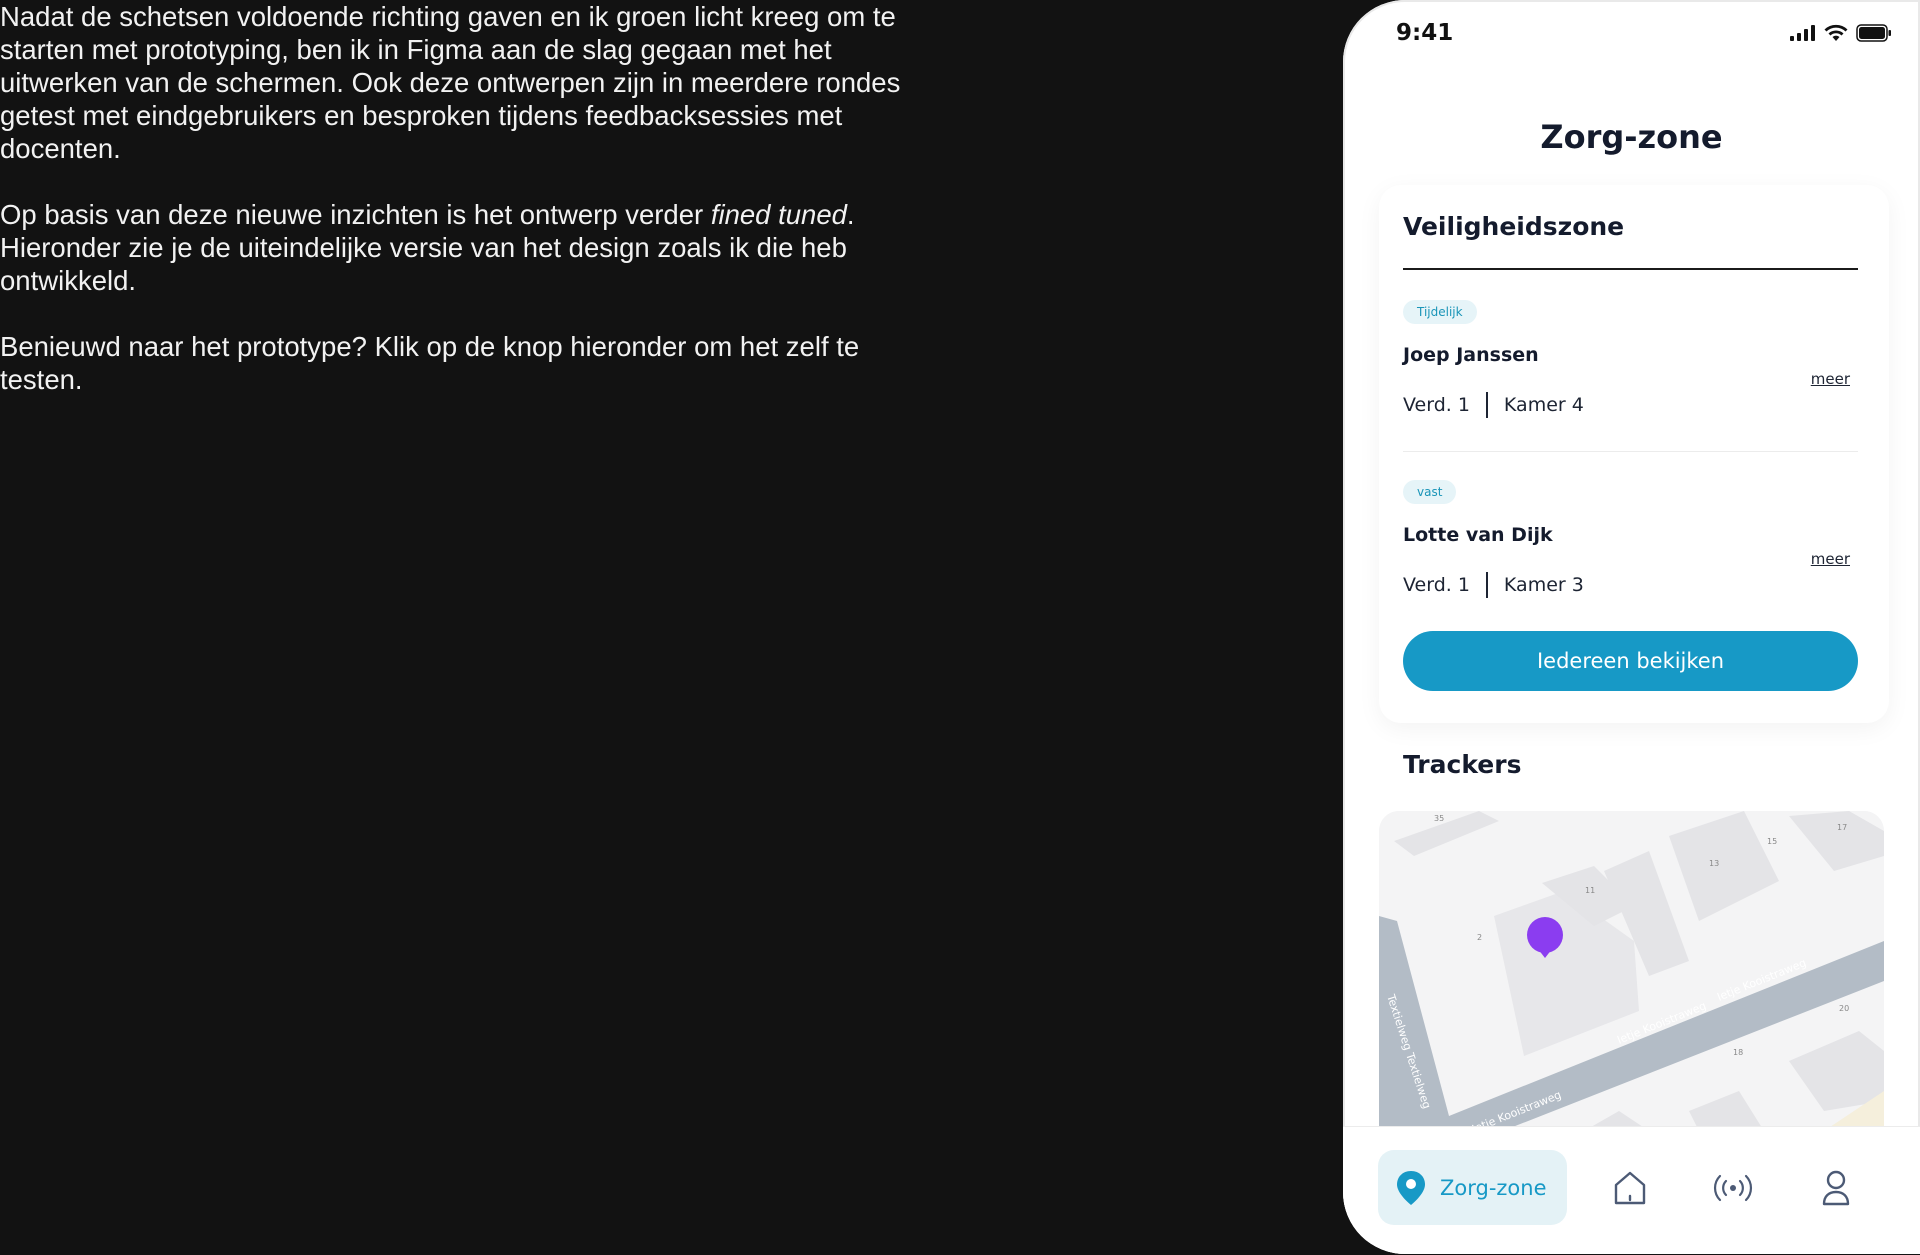 The image size is (1920, 1255). I want to click on view-everyone-button: Iedereen bekijken, so click(1630, 661).